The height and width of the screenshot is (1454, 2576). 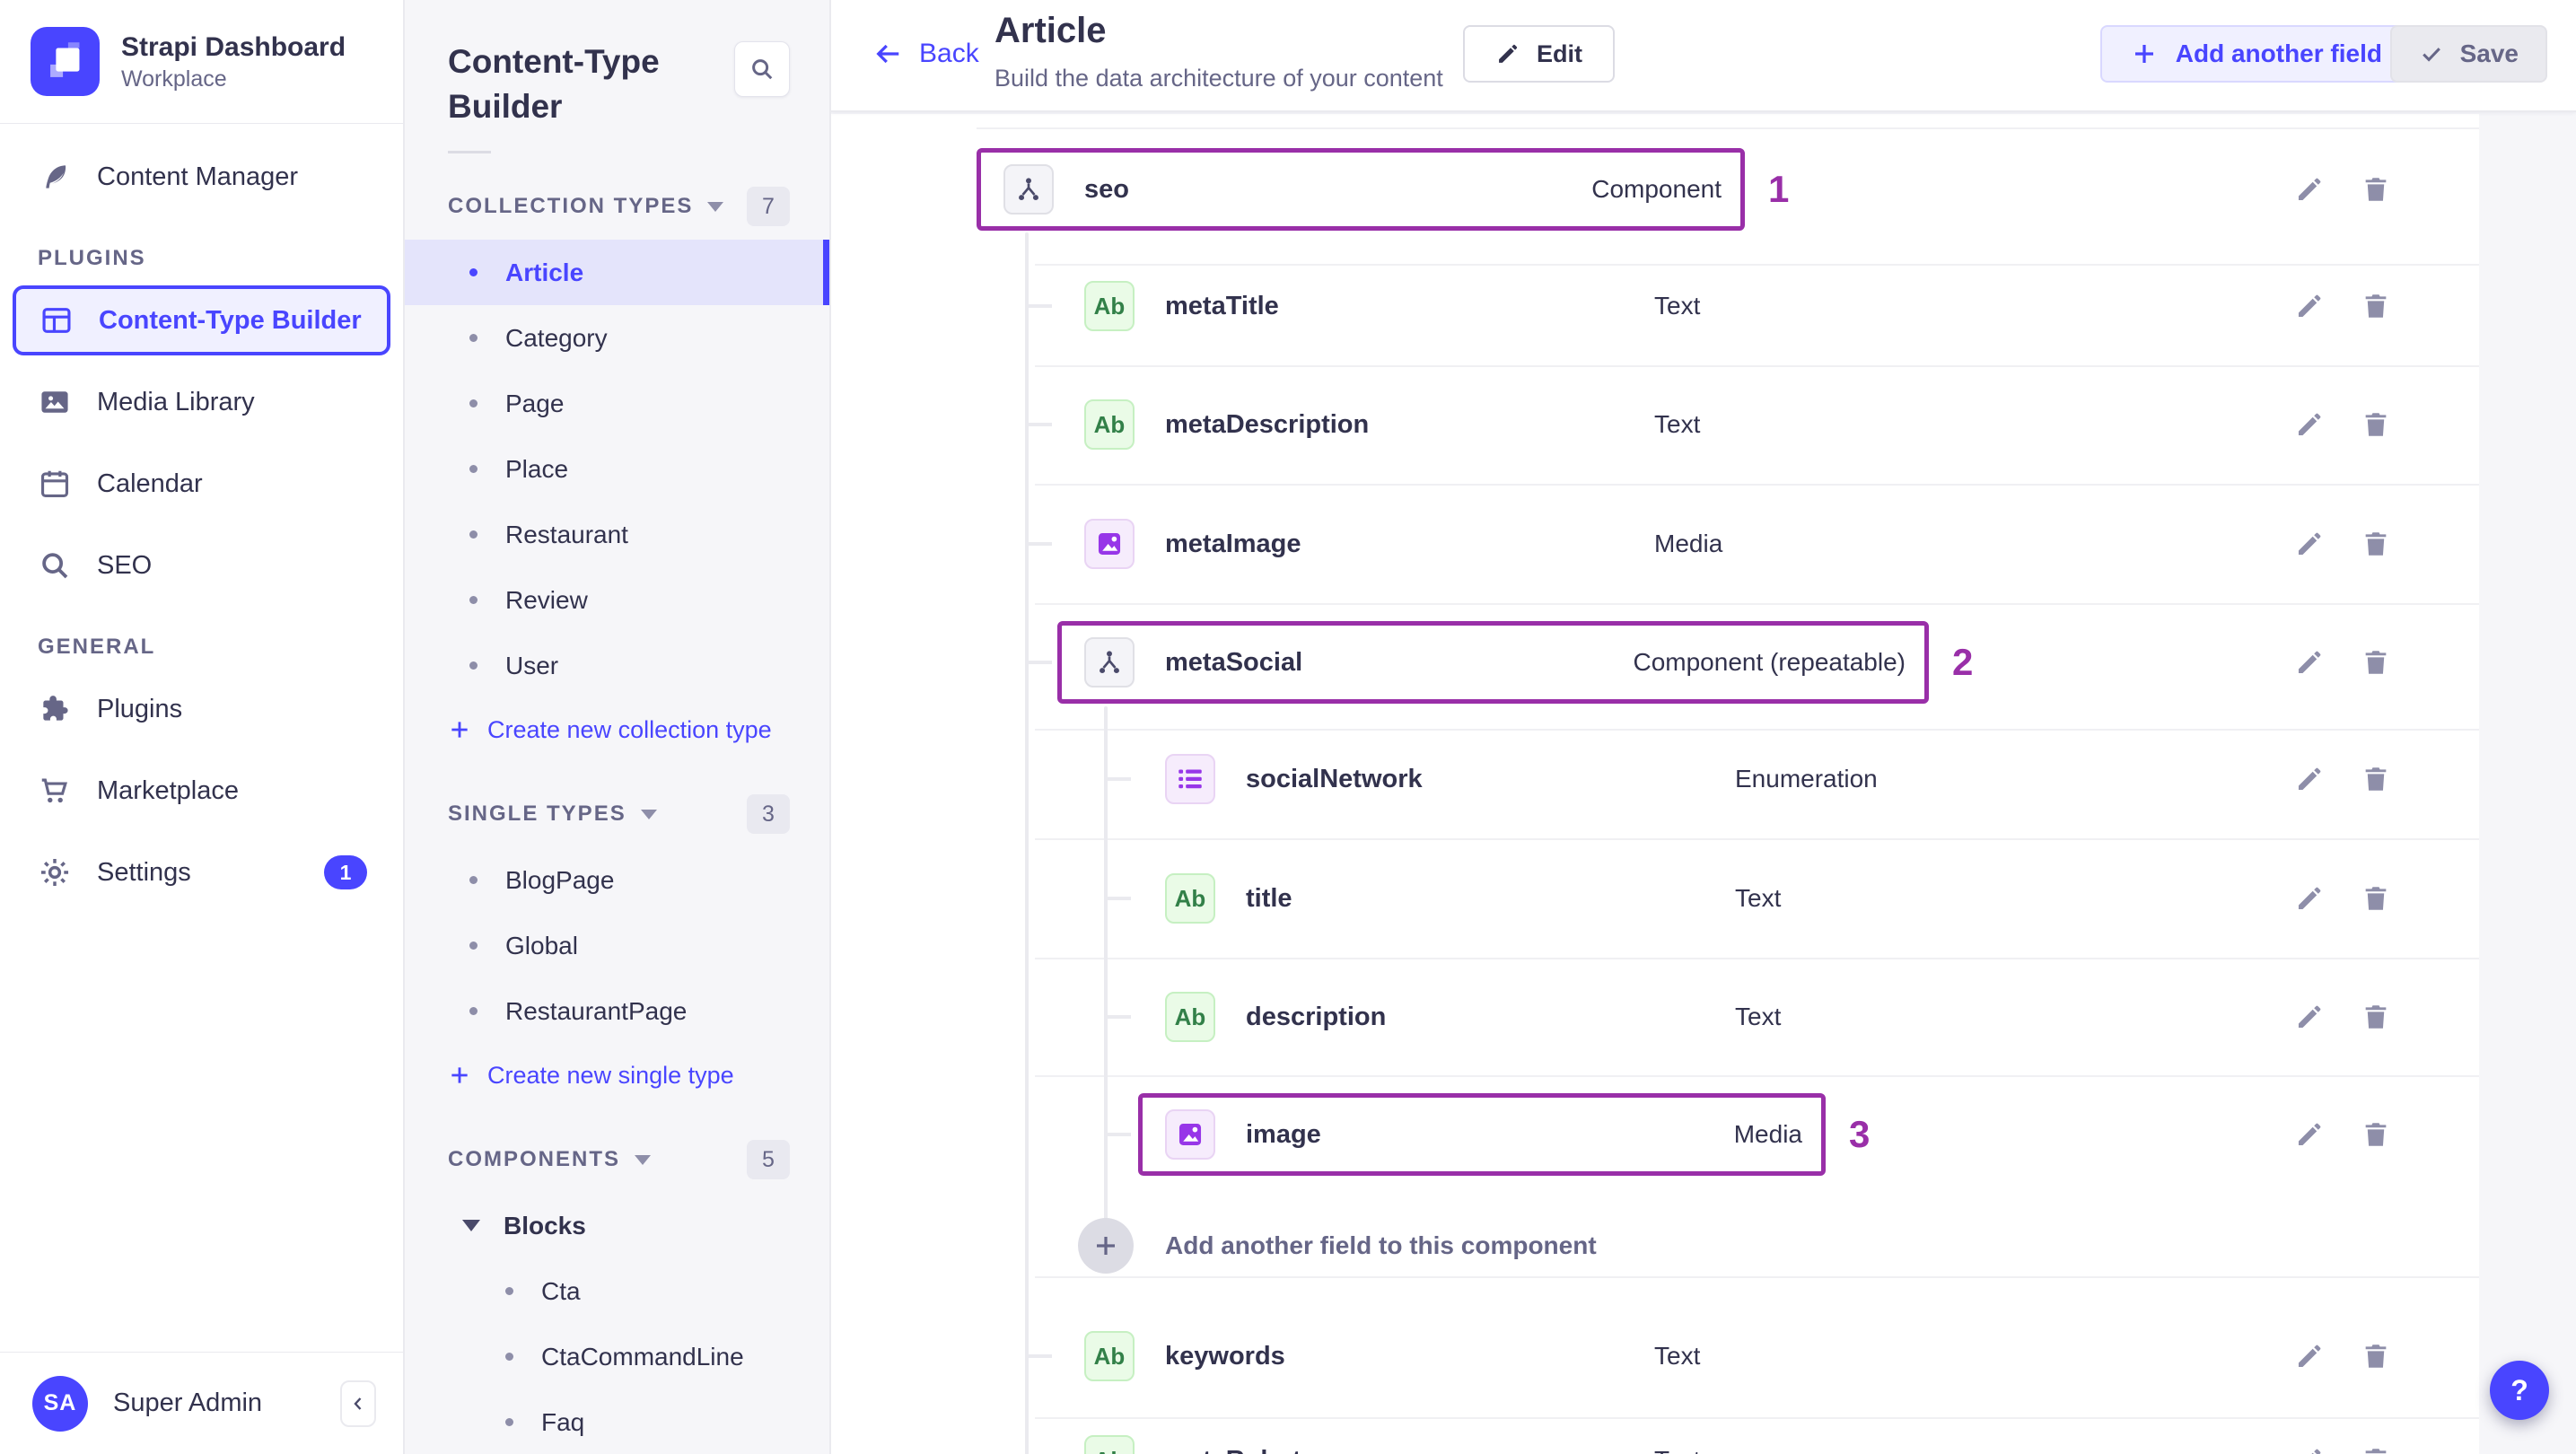 What do you see at coordinates (55, 177) in the screenshot?
I see `feather-icon` at bounding box center [55, 177].